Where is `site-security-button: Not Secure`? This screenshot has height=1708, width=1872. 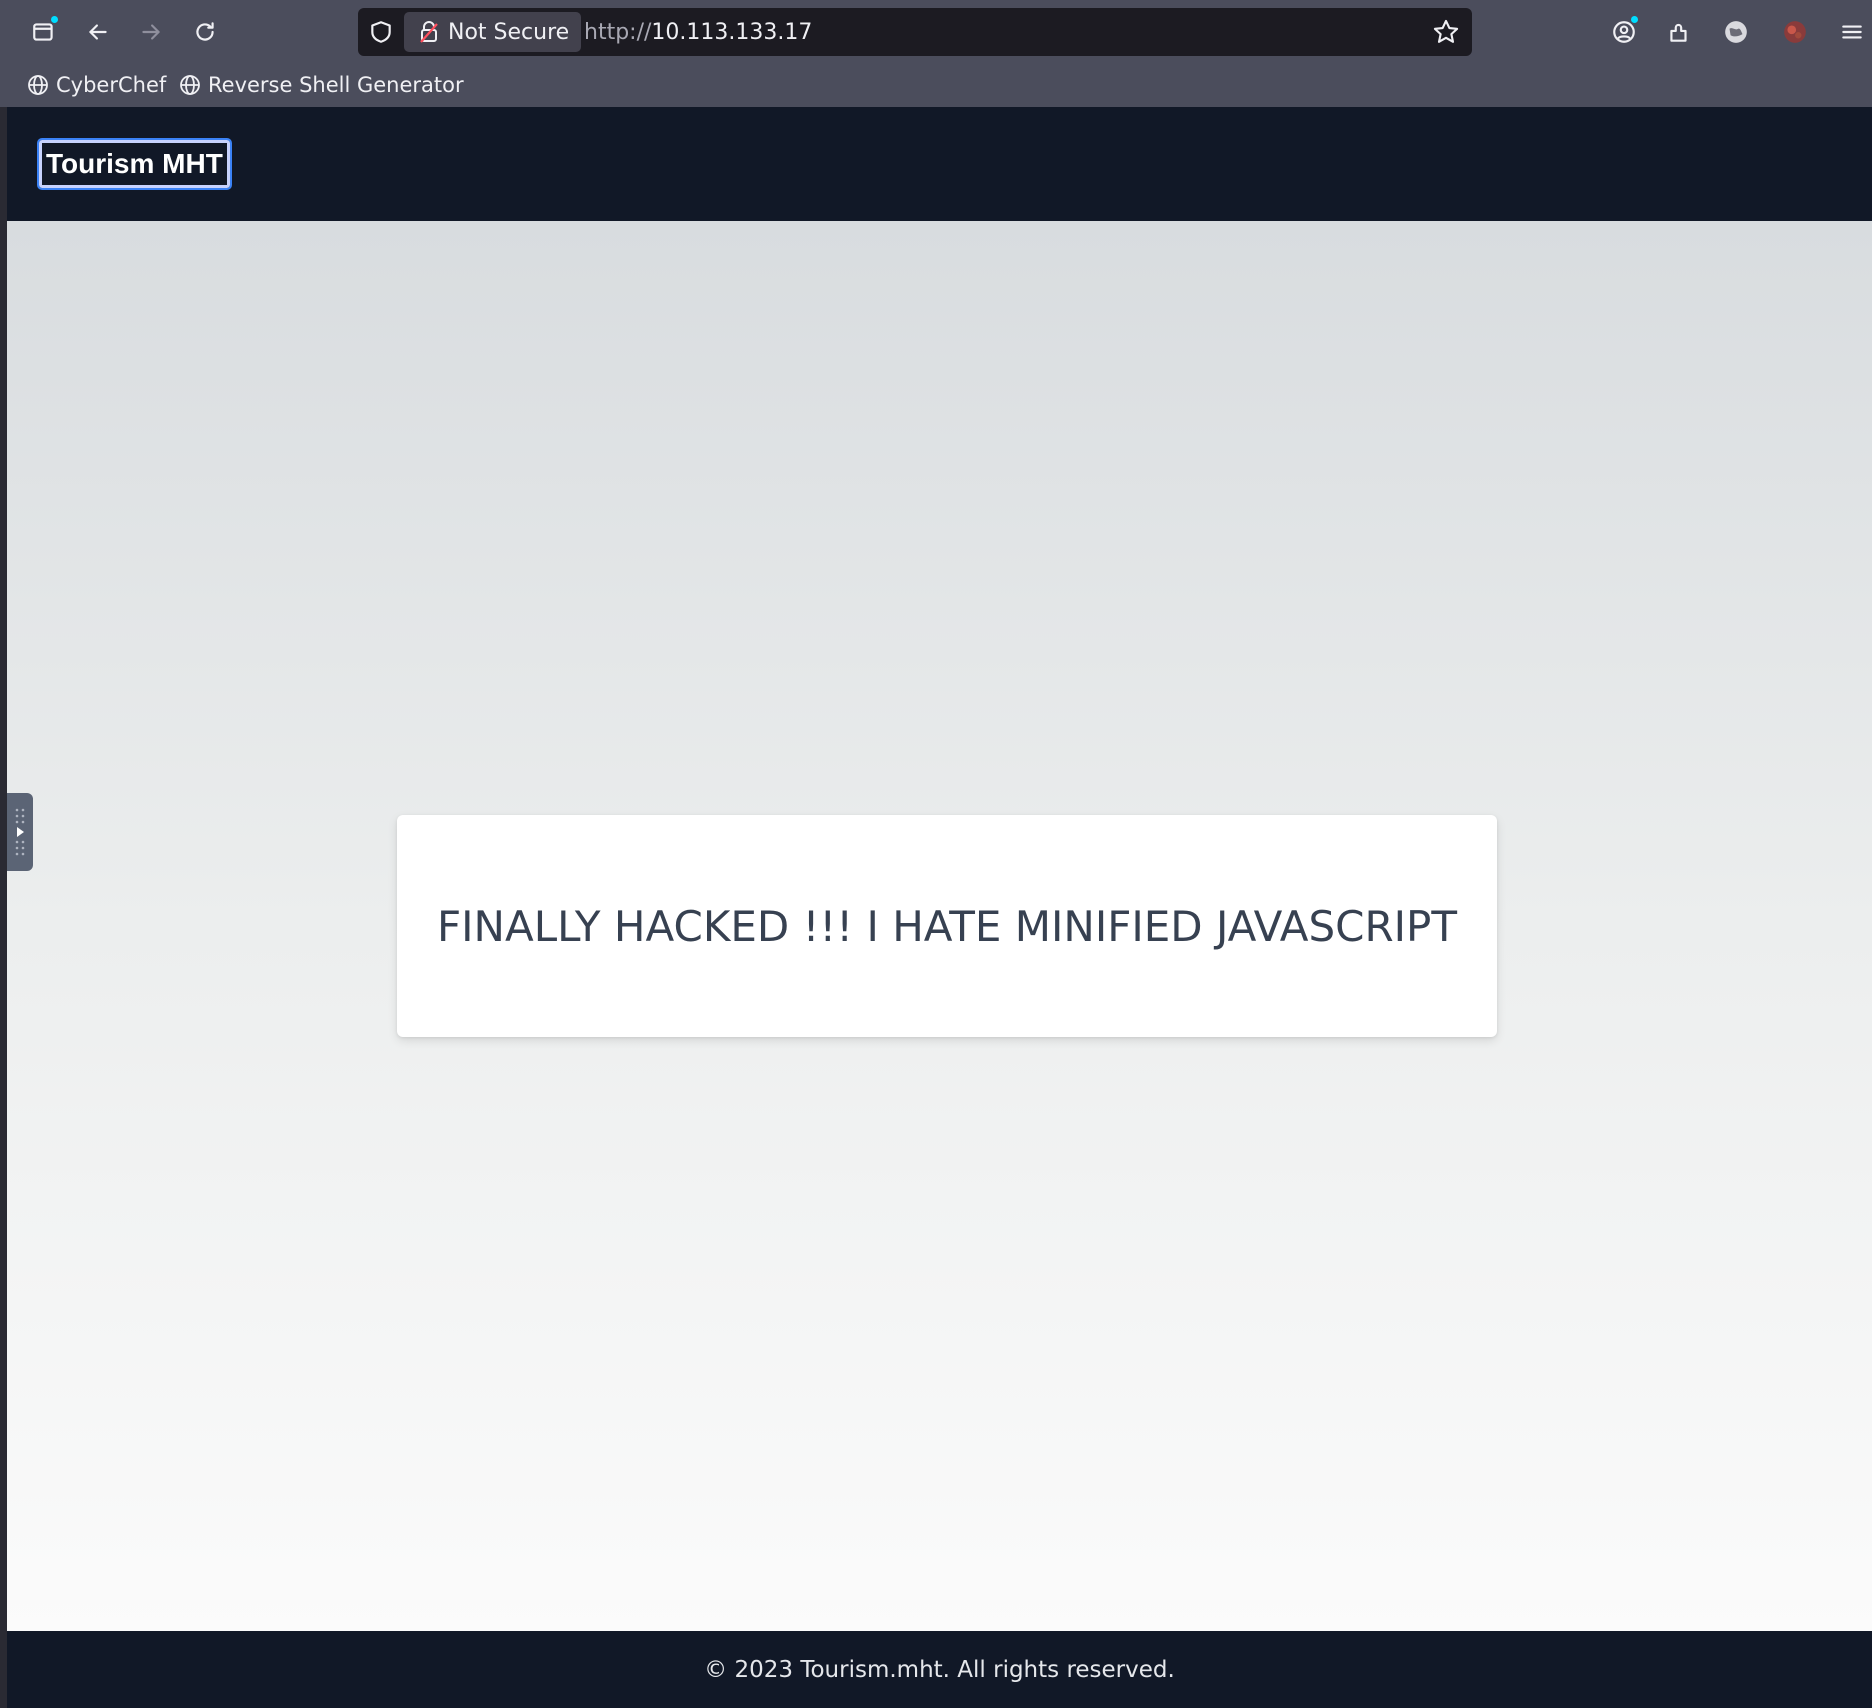
site-security-button: Not Secure is located at coordinates (493, 32).